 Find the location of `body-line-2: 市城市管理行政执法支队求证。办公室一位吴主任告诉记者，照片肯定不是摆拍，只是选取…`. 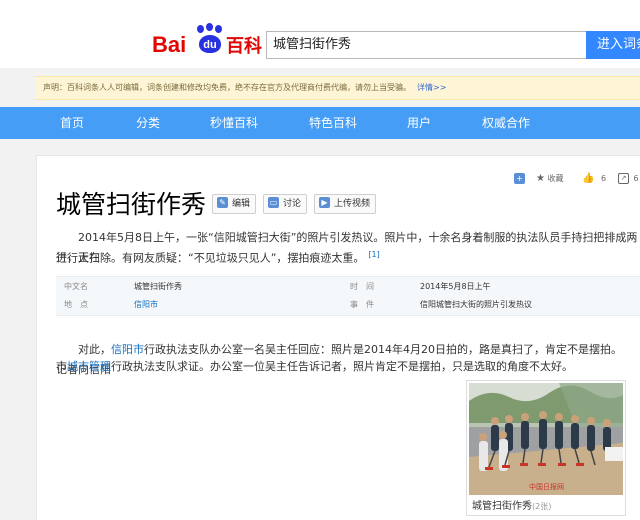

body-line-2: 市城市管理行政执法支队求证。办公室一位吴主任告诉记者，照片肯定不是摆拍，只是选取… is located at coordinates (314, 366).